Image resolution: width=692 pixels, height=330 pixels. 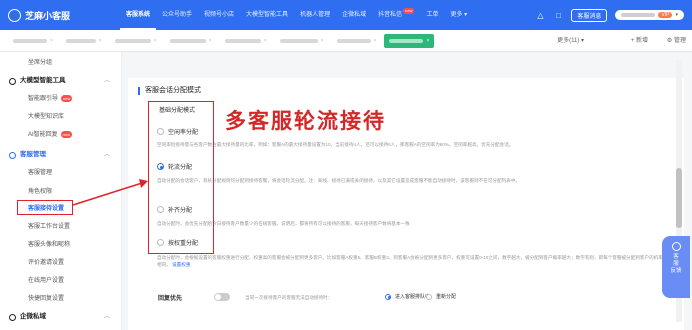 What do you see at coordinates (609, 15) in the screenshot?
I see `top-right-tools: △ □ 客服消息 VIP ▾` at bounding box center [609, 15].